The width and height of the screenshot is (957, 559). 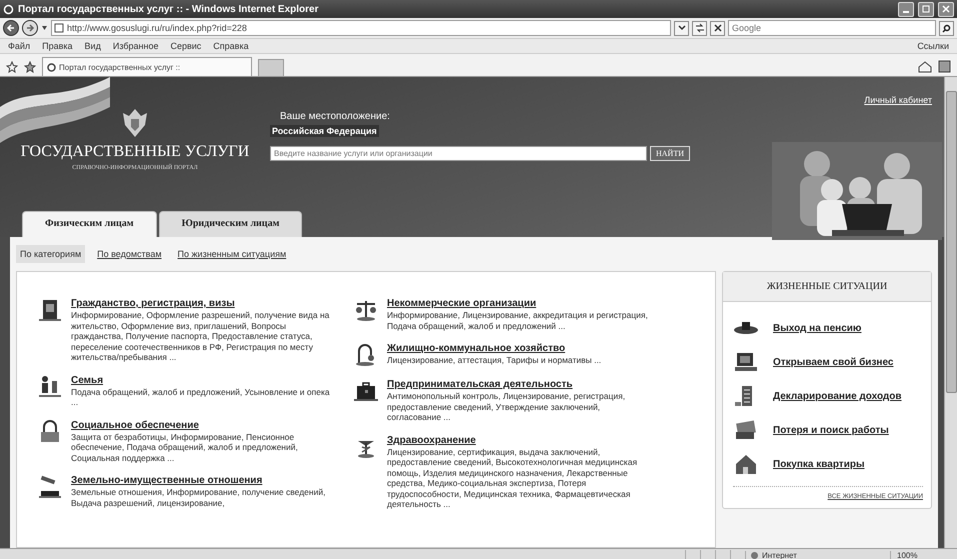 I want to click on back-arrow-icon, so click(x=11, y=28).